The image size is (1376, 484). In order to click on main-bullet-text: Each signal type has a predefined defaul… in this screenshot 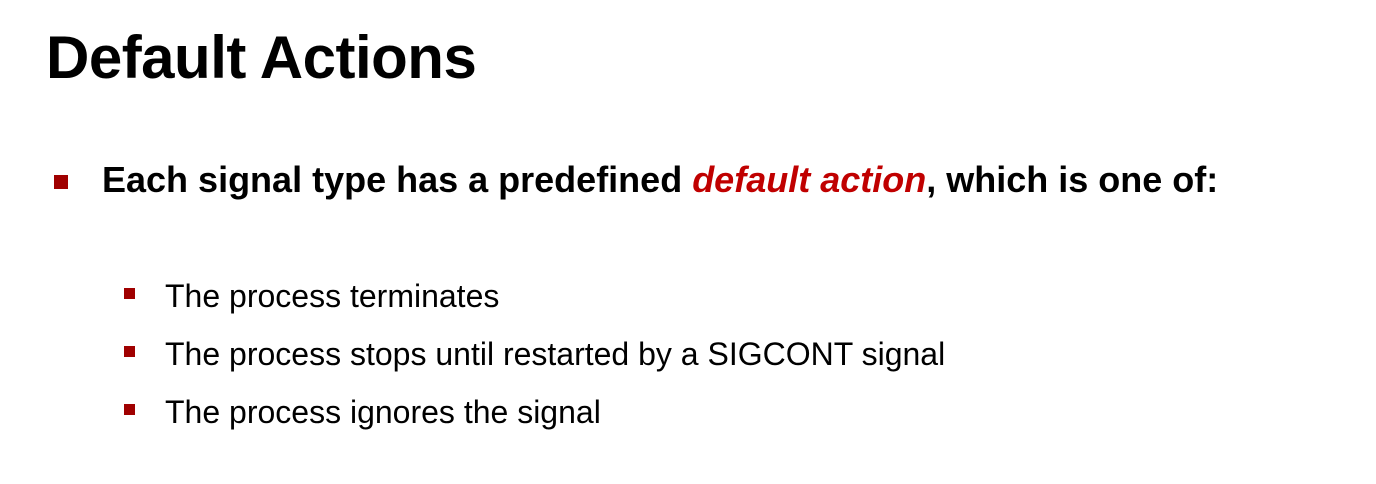, I will do `click(692, 180)`.